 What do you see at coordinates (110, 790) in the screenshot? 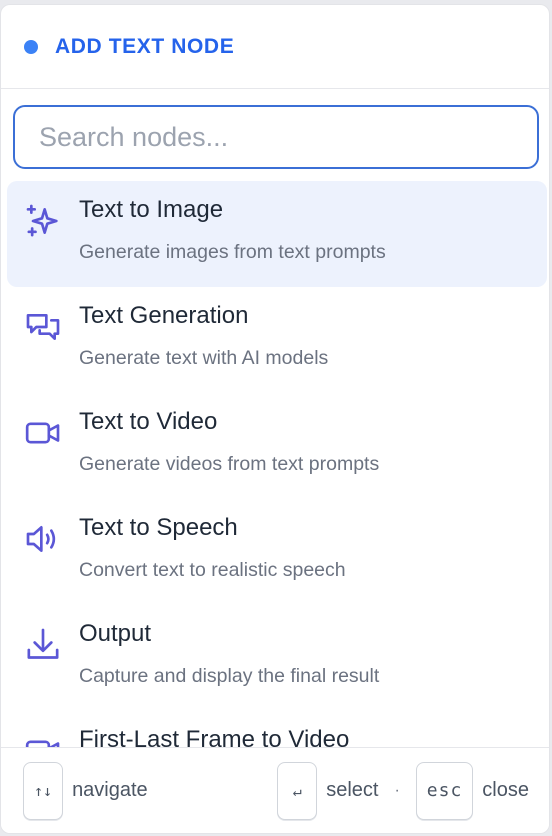
I see `navigate-label: navigate` at bounding box center [110, 790].